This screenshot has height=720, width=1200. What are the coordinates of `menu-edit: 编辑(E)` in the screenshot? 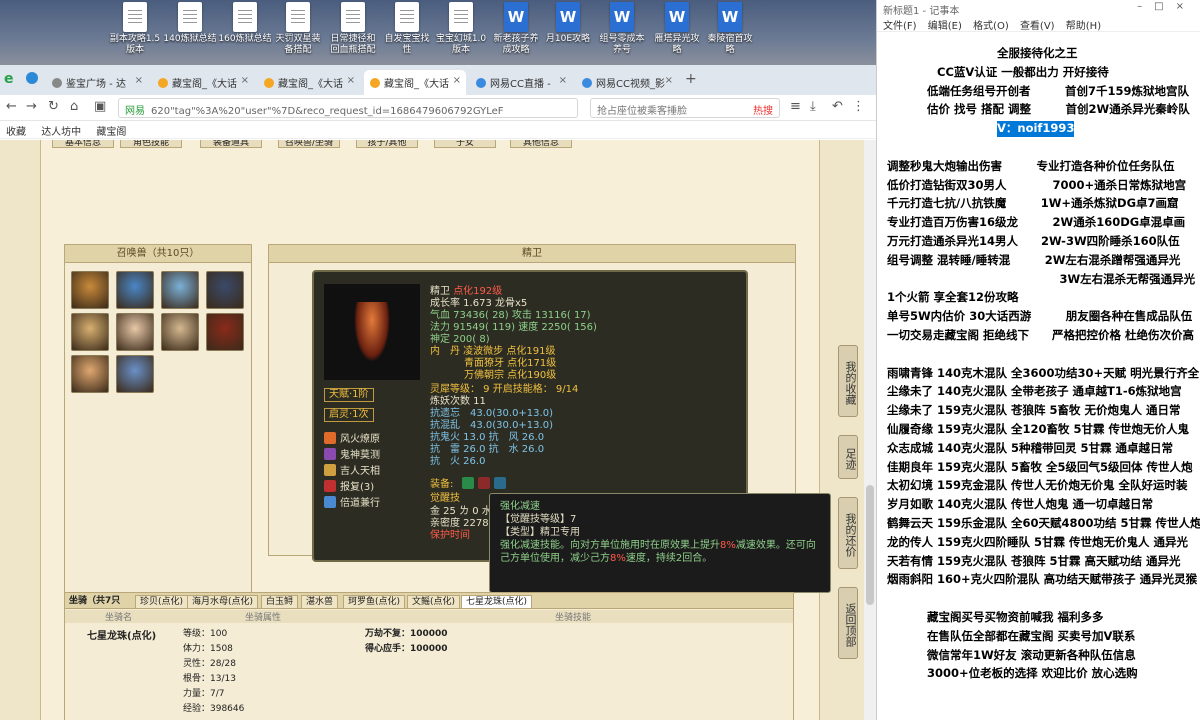 It's located at (945, 26).